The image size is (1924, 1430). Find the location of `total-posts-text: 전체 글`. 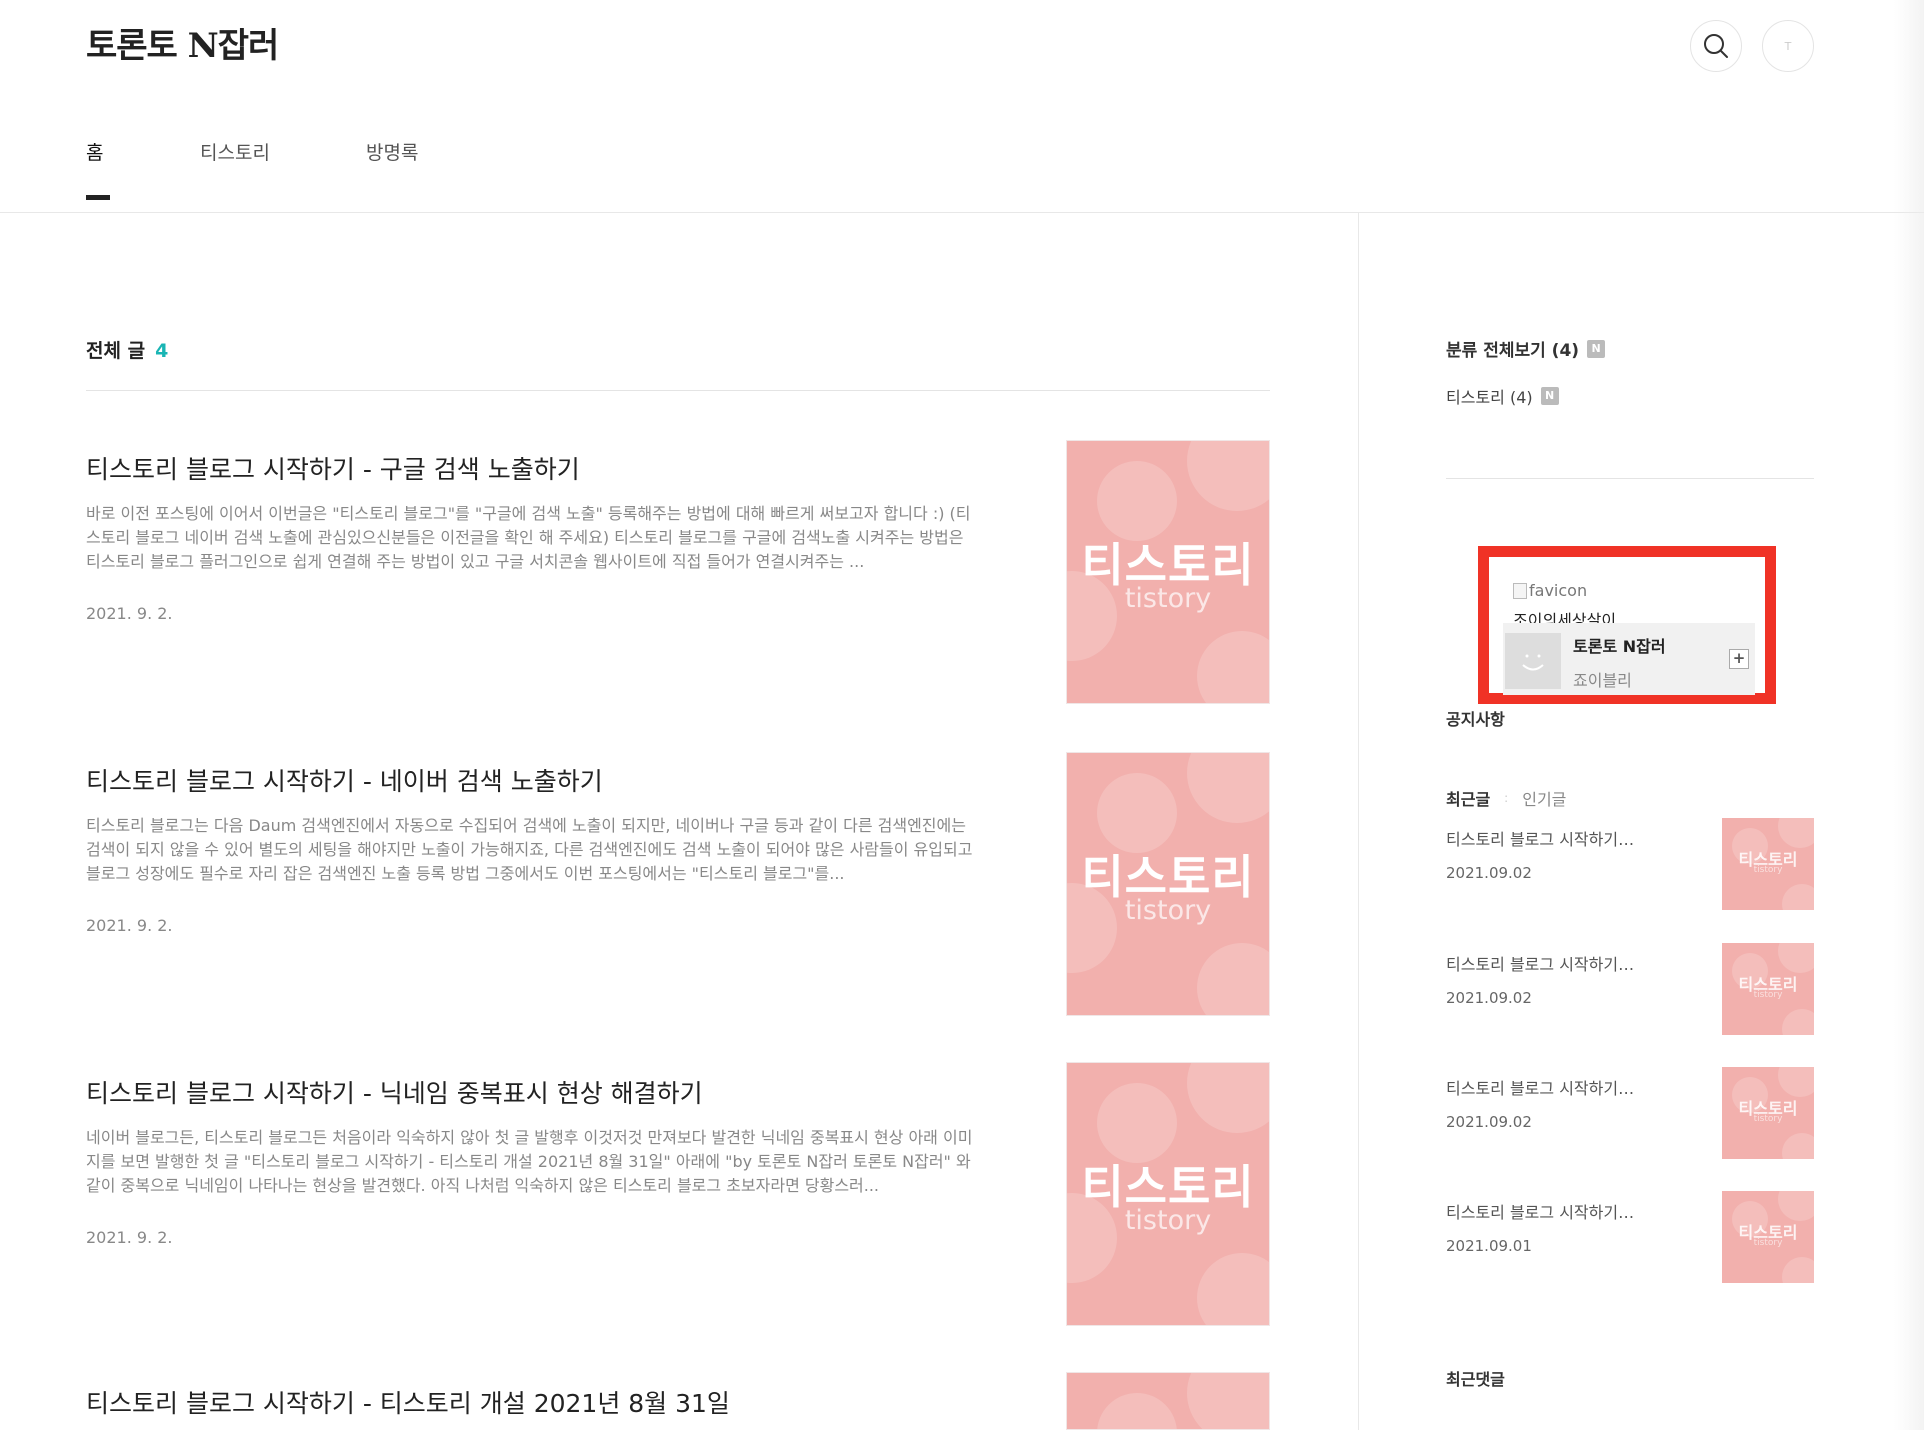

total-posts-text: 전체 글 is located at coordinates (116, 351).